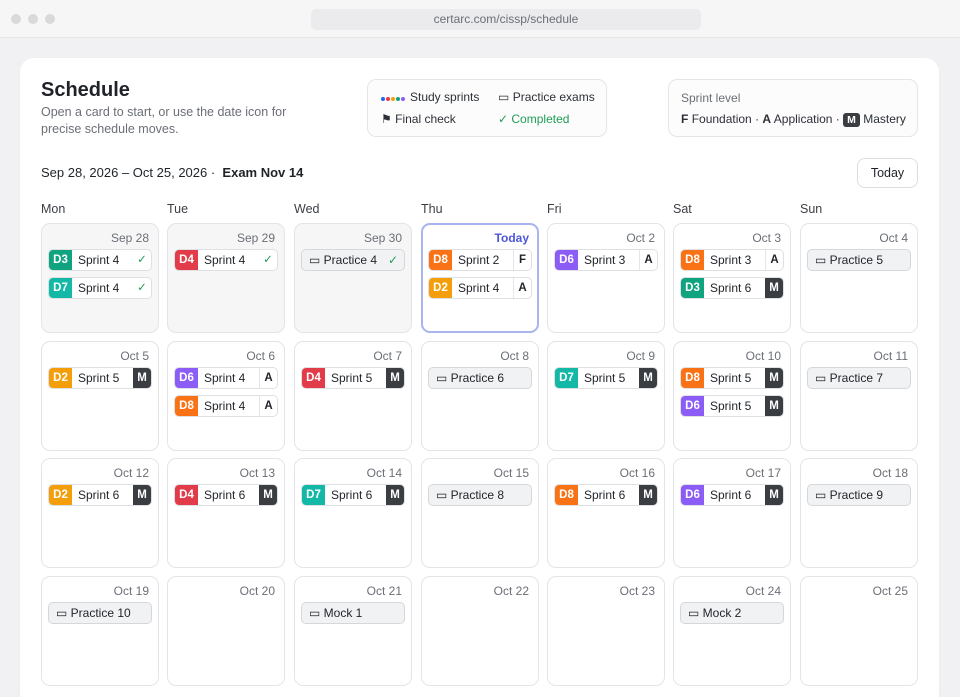 This screenshot has width=960, height=697. I want to click on day-cell: Oct 3 D8 Sprint 3 A D3 Sprint 6 M, so click(732, 278).